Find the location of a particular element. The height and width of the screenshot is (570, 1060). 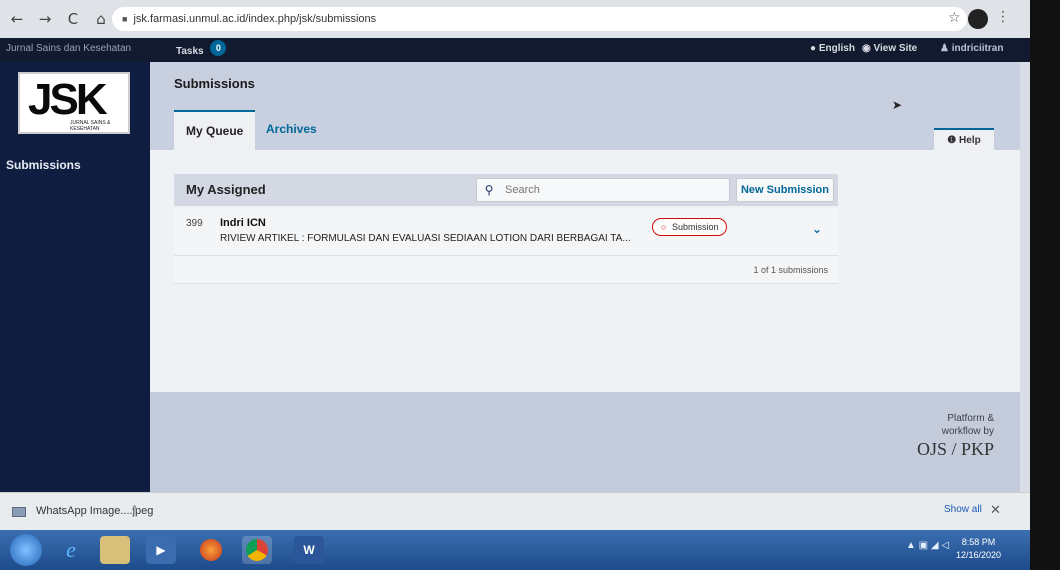

clock-date: 12/16/2020 is located at coordinates (979, 555).